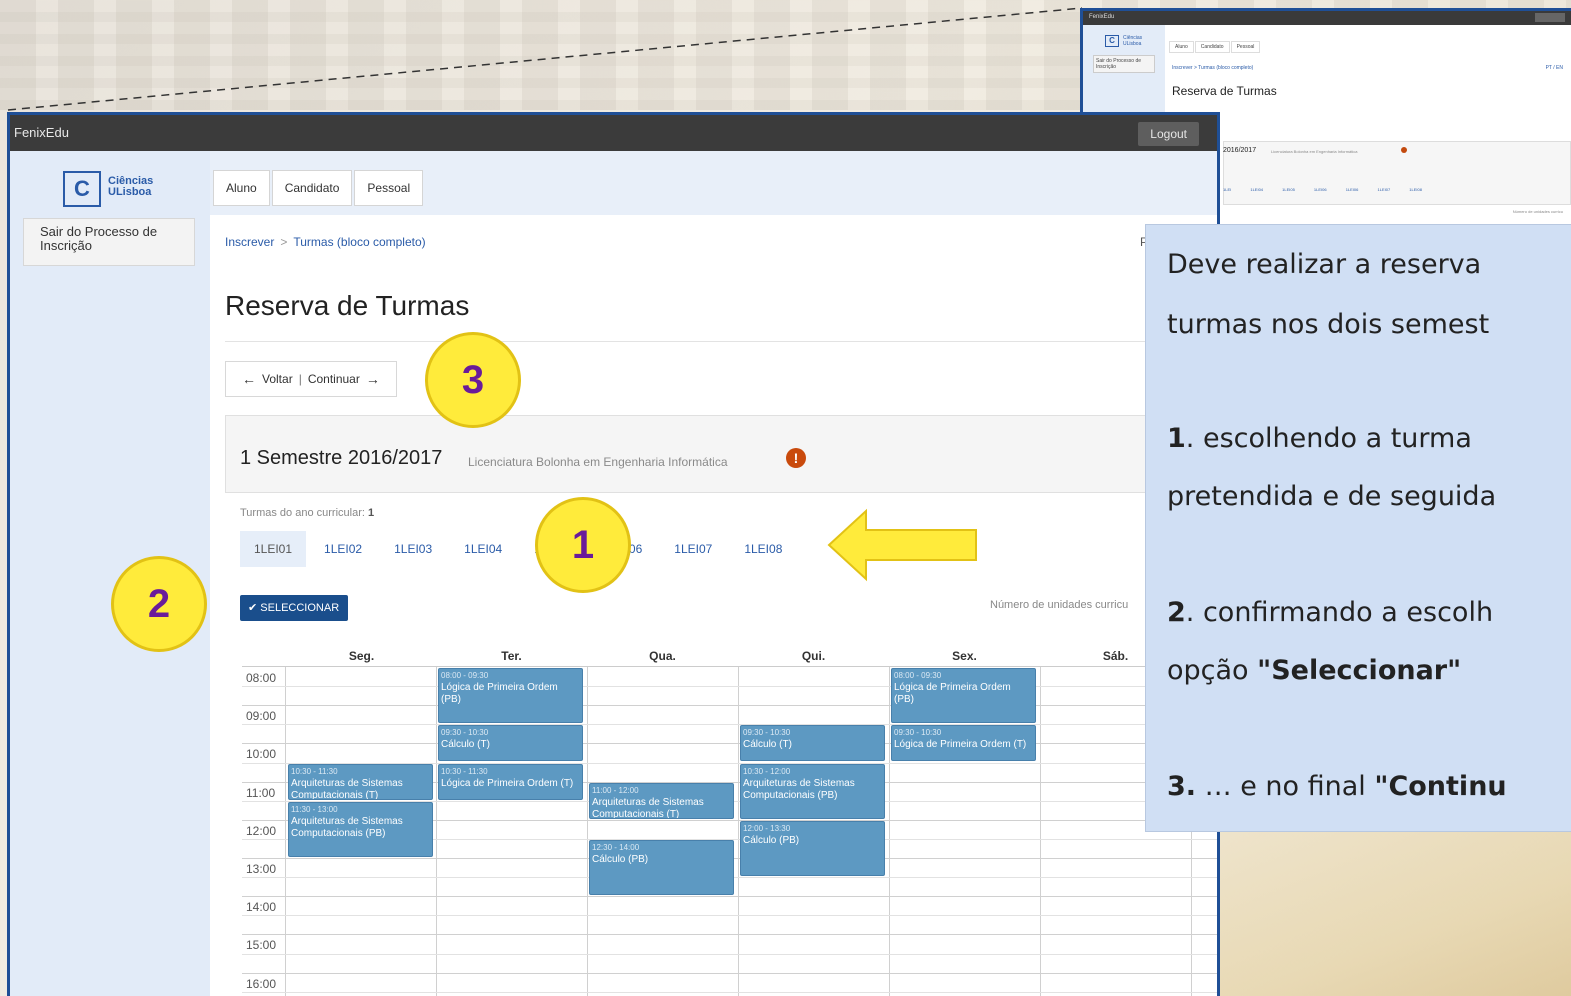 Image resolution: width=1571 pixels, height=996 pixels. What do you see at coordinates (1213, 68) in the screenshot?
I see `thumb-breadcrumb: Inscrever > Turmas (bloco completo)` at bounding box center [1213, 68].